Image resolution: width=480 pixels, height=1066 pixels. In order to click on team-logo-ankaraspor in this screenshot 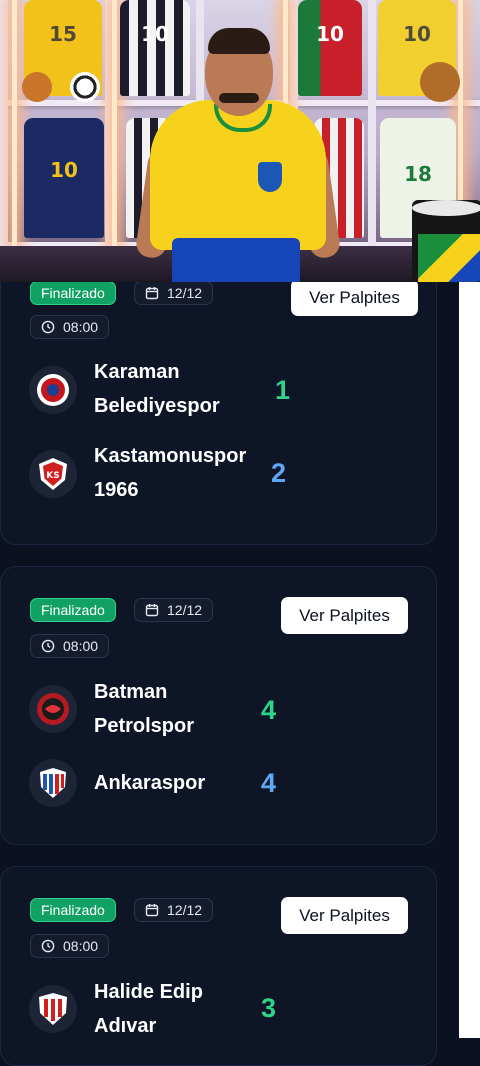, I will do `click(53, 783)`.